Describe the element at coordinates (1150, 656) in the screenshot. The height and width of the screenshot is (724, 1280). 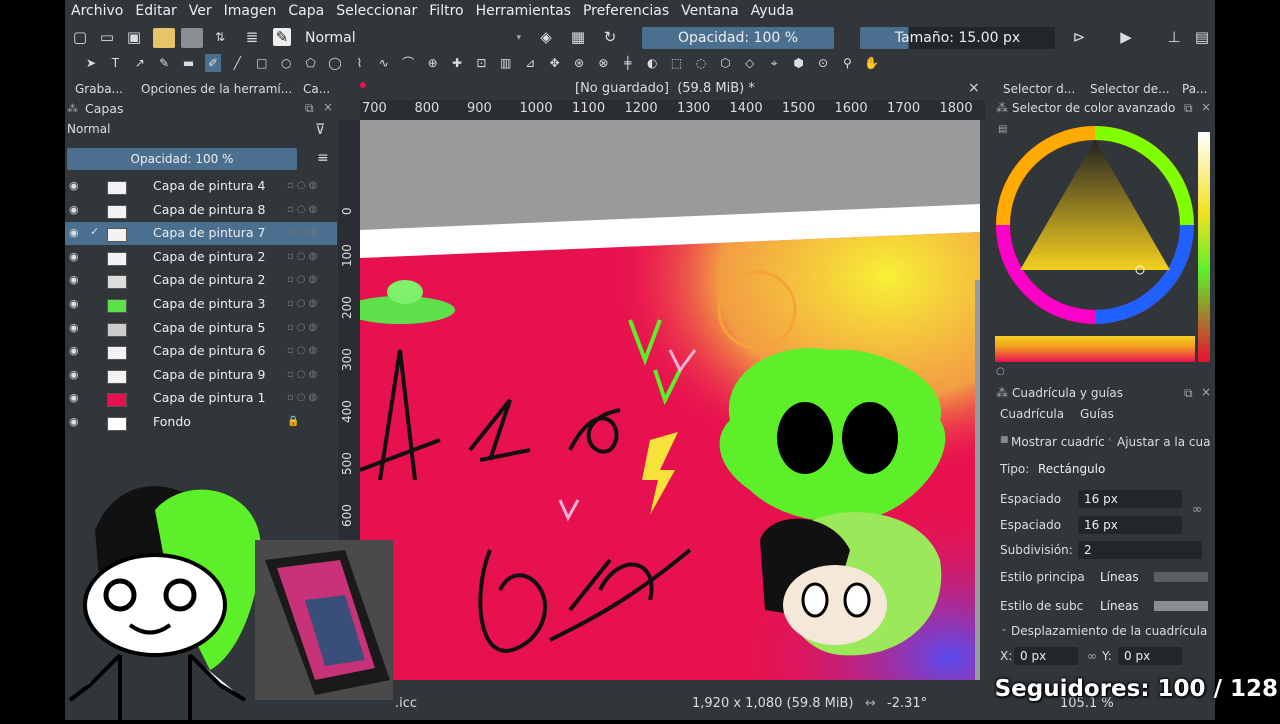
I see `offset-y-input: 0 px` at that location.